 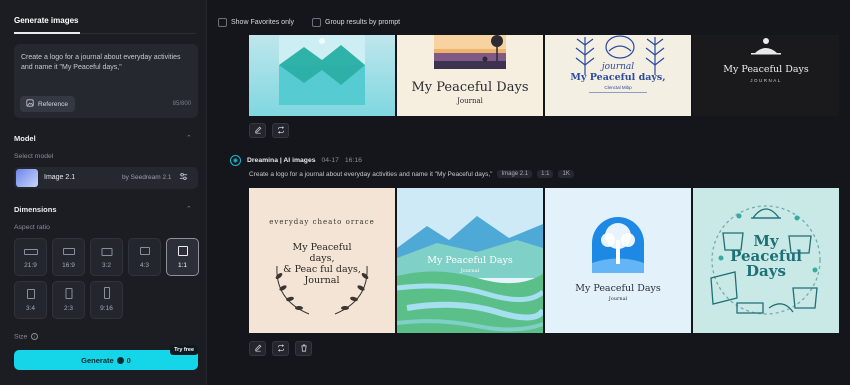 I want to click on divider, so click(x=618, y=92).